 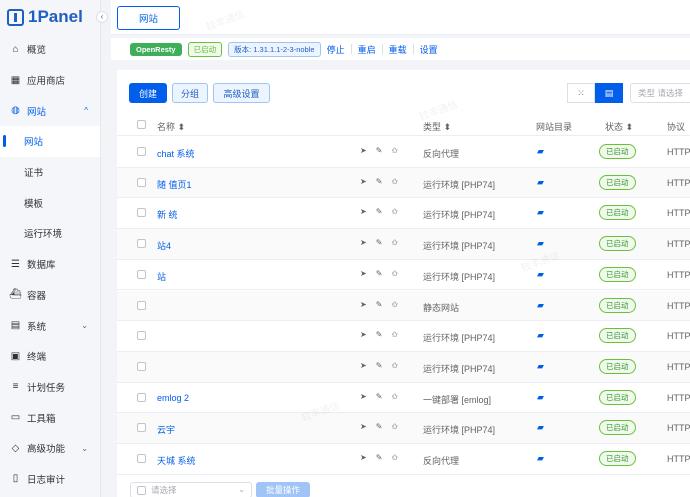 I want to click on grid-view-icon: ⁙, so click(x=581, y=93).